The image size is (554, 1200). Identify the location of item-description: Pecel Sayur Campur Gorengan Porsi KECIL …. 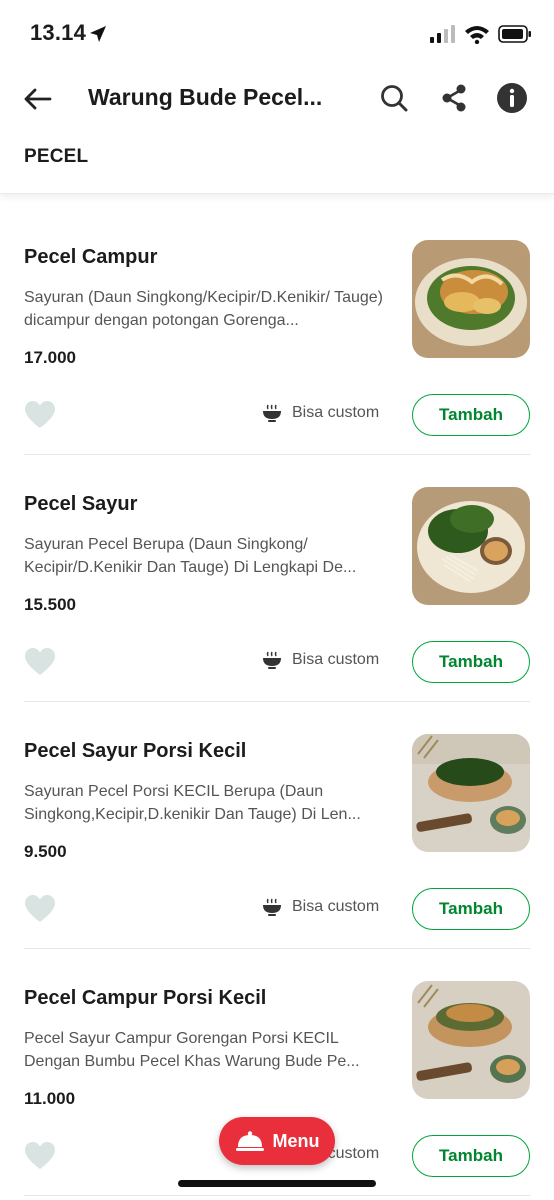
(192, 1050).